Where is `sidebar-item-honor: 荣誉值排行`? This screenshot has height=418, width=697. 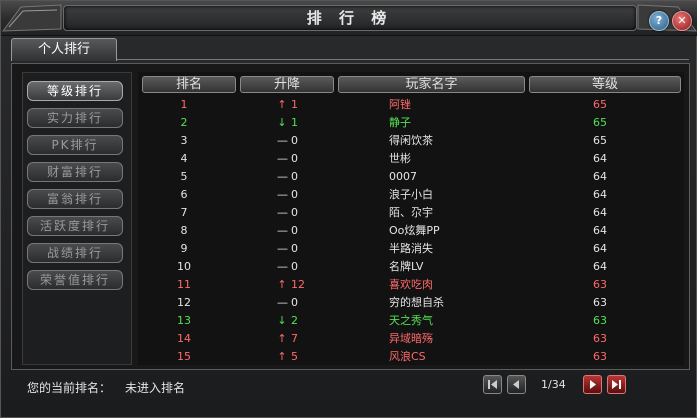
sidebar-item-honor: 荣誉值排行 is located at coordinates (75, 280).